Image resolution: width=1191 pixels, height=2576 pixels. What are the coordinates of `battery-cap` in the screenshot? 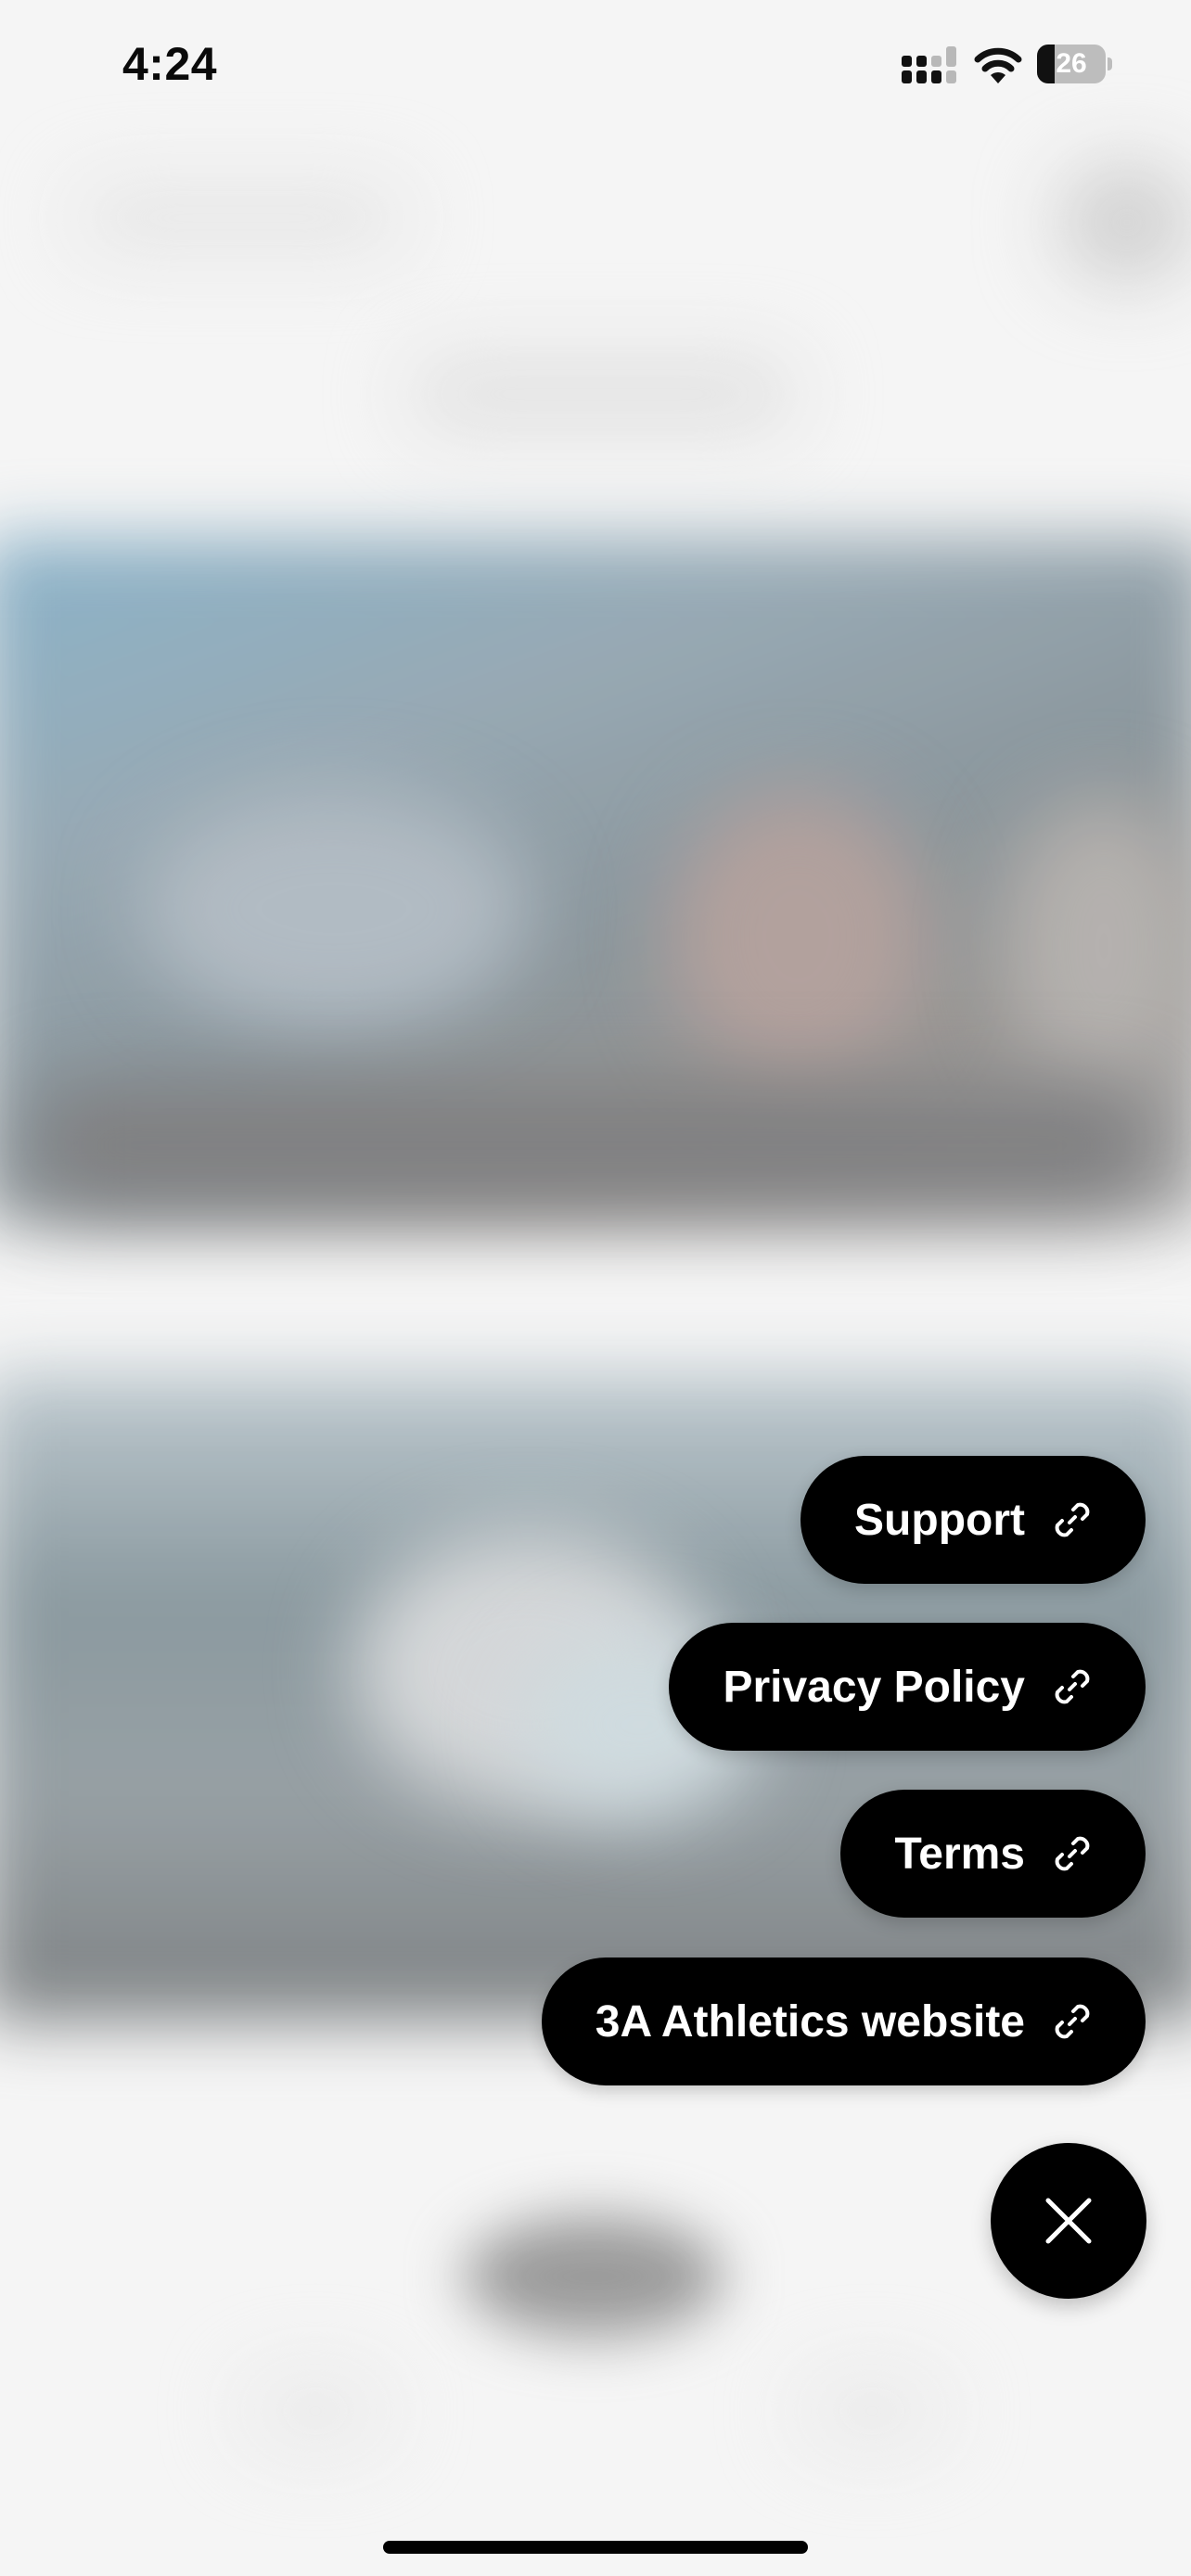 It's located at (1110, 64).